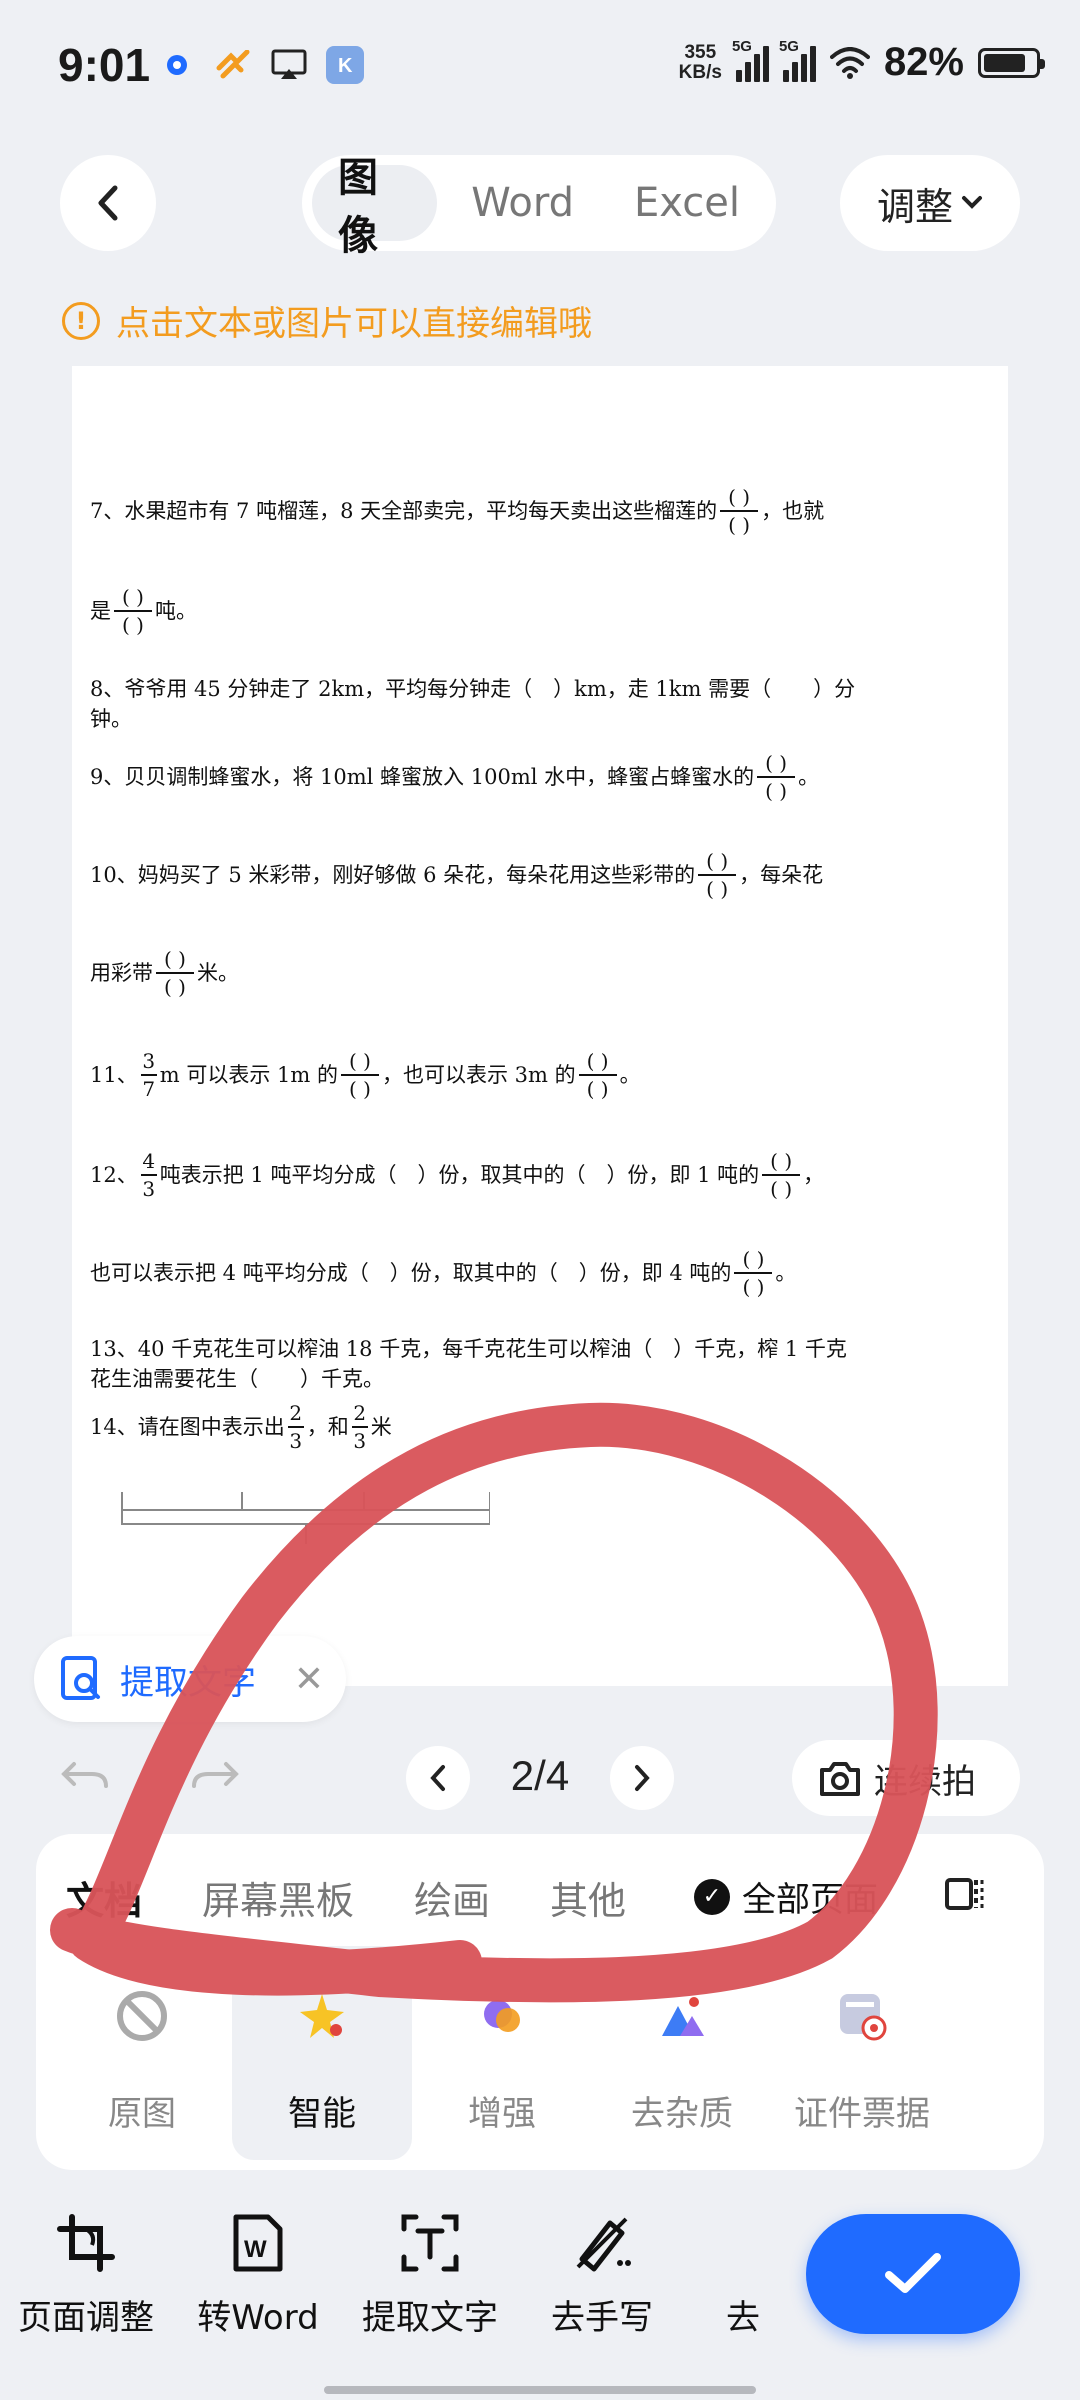 This screenshot has height=2400, width=1080. What do you see at coordinates (142, 2016) in the screenshot?
I see `no-filter-icon` at bounding box center [142, 2016].